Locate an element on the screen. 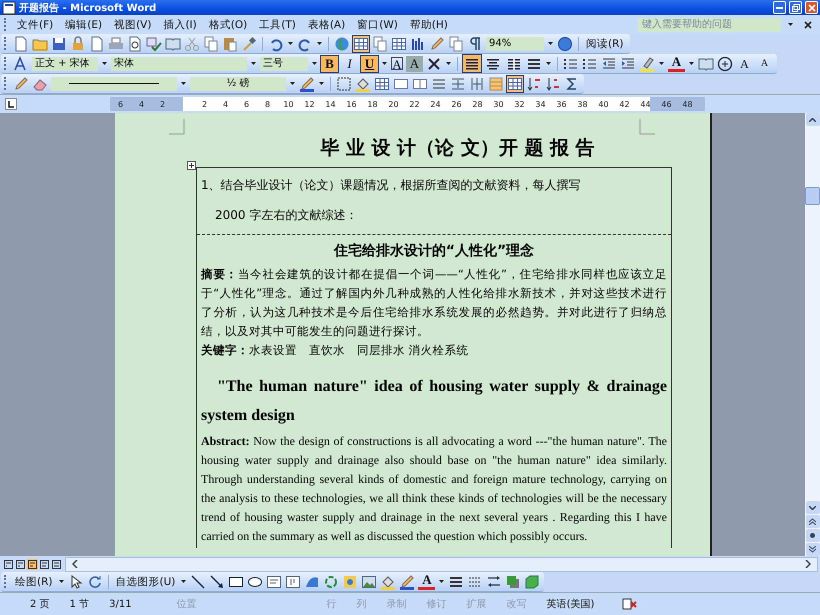 The width and height of the screenshot is (820, 615). table-grid-icon is located at coordinates (515, 84).